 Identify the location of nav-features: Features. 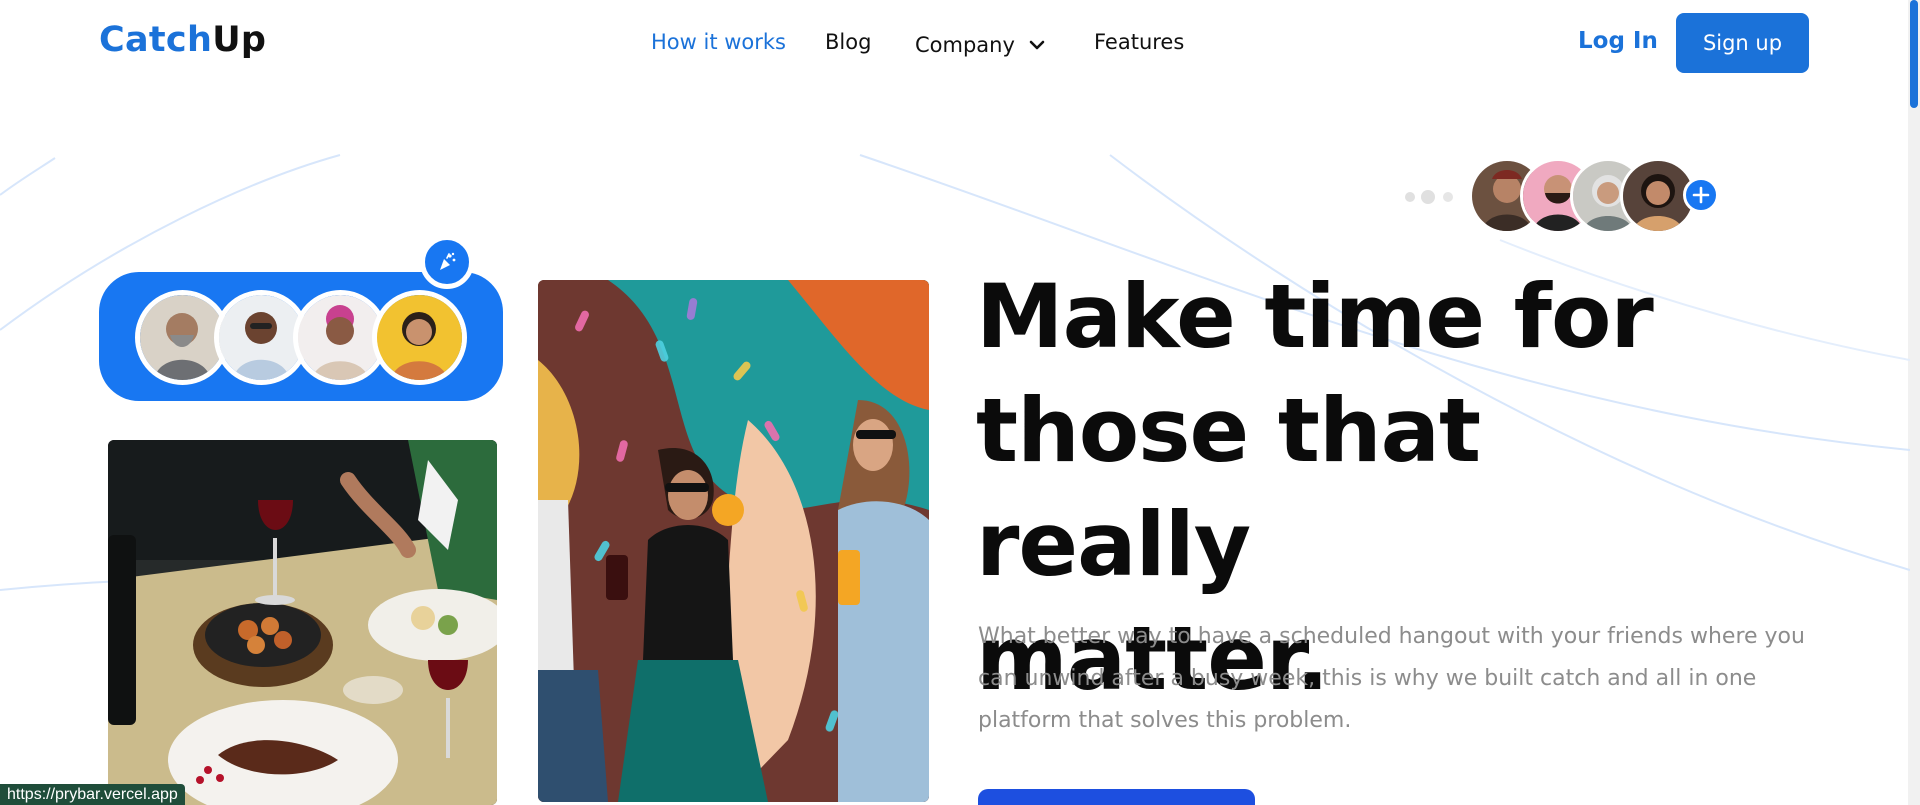
(1139, 45).